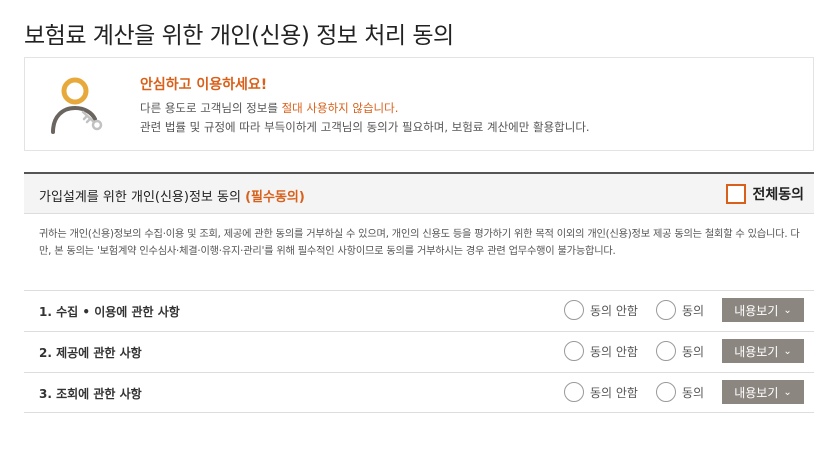 This screenshot has height=460, width=816. What do you see at coordinates (109, 312) in the screenshot?
I see `item-label: 1. 수집 • 이용에 관한 사항` at bounding box center [109, 312].